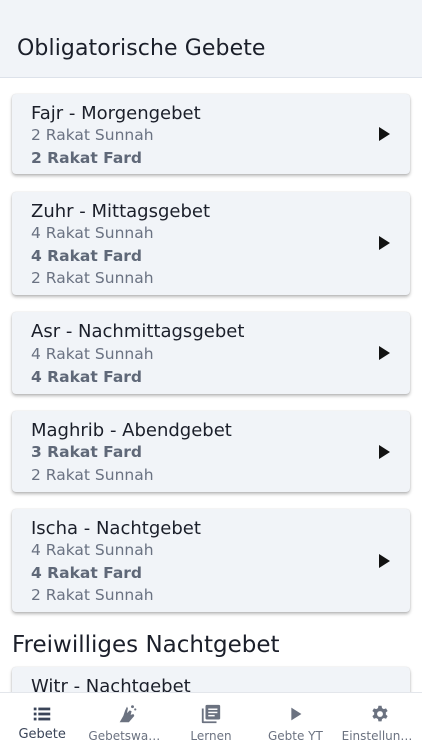 The height and width of the screenshot is (750, 422). I want to click on nav-item-lernen: Lernen, so click(211, 721).